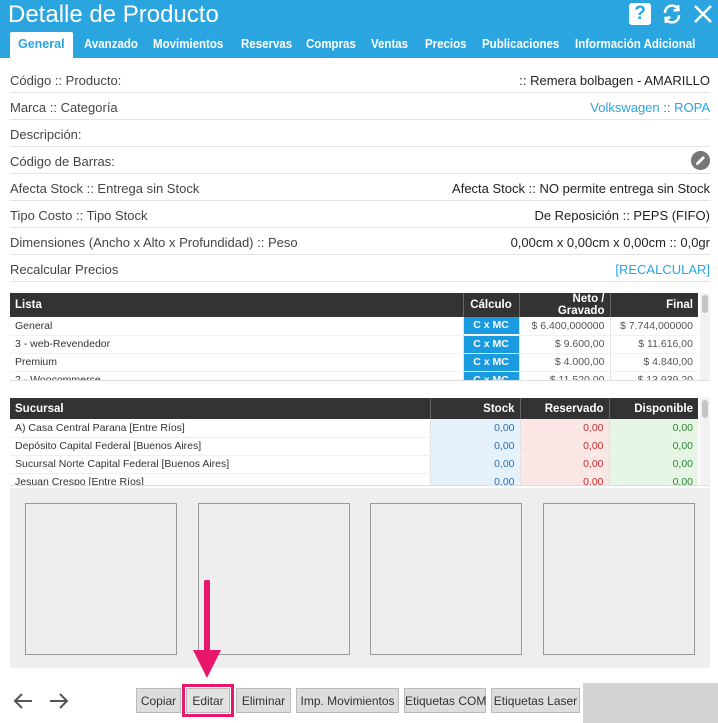 This screenshot has width=718, height=723. What do you see at coordinates (236, 305) in the screenshot?
I see `column-header-lista: Lista` at bounding box center [236, 305].